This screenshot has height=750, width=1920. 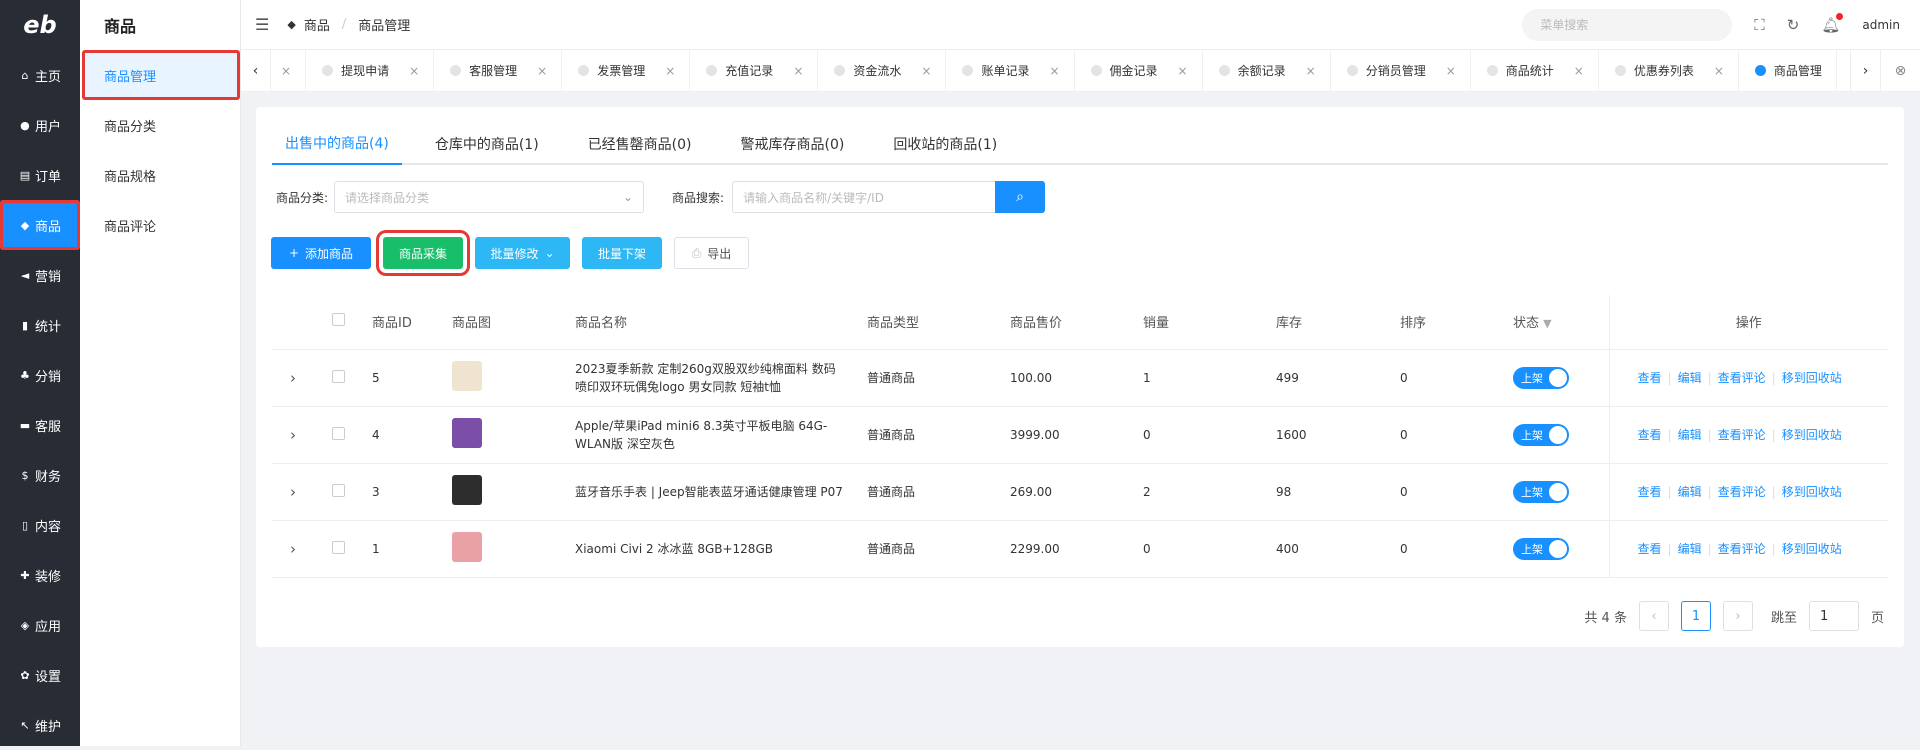 What do you see at coordinates (1010, 70) in the screenshot?
I see `page-tab: 账单记录 ×` at bounding box center [1010, 70].